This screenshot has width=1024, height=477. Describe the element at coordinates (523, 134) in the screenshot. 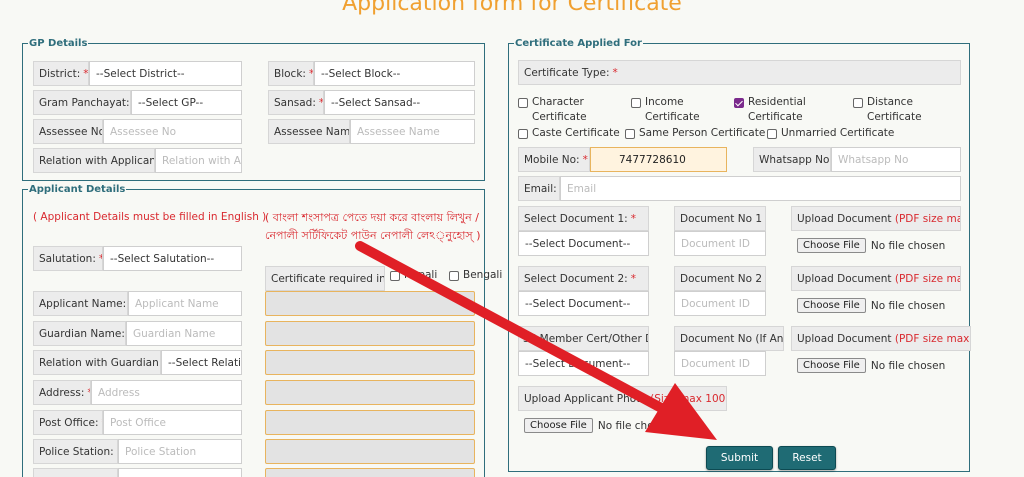

I see `caste-checkbox-box` at that location.